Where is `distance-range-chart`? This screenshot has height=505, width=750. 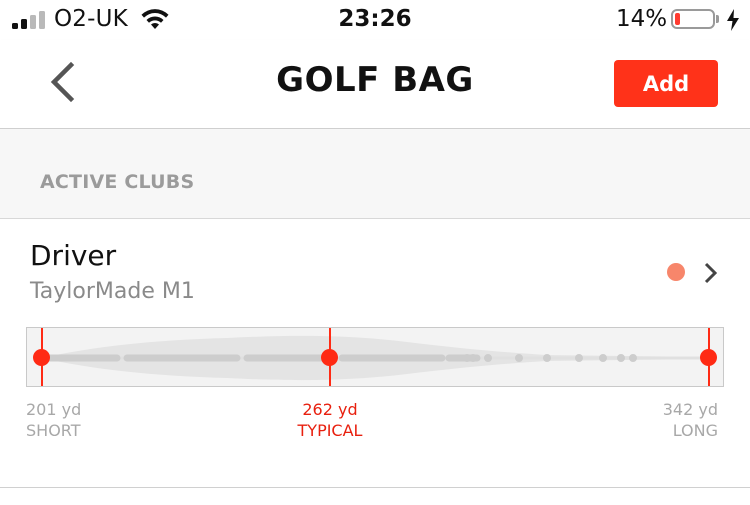
distance-range-chart is located at coordinates (375, 357).